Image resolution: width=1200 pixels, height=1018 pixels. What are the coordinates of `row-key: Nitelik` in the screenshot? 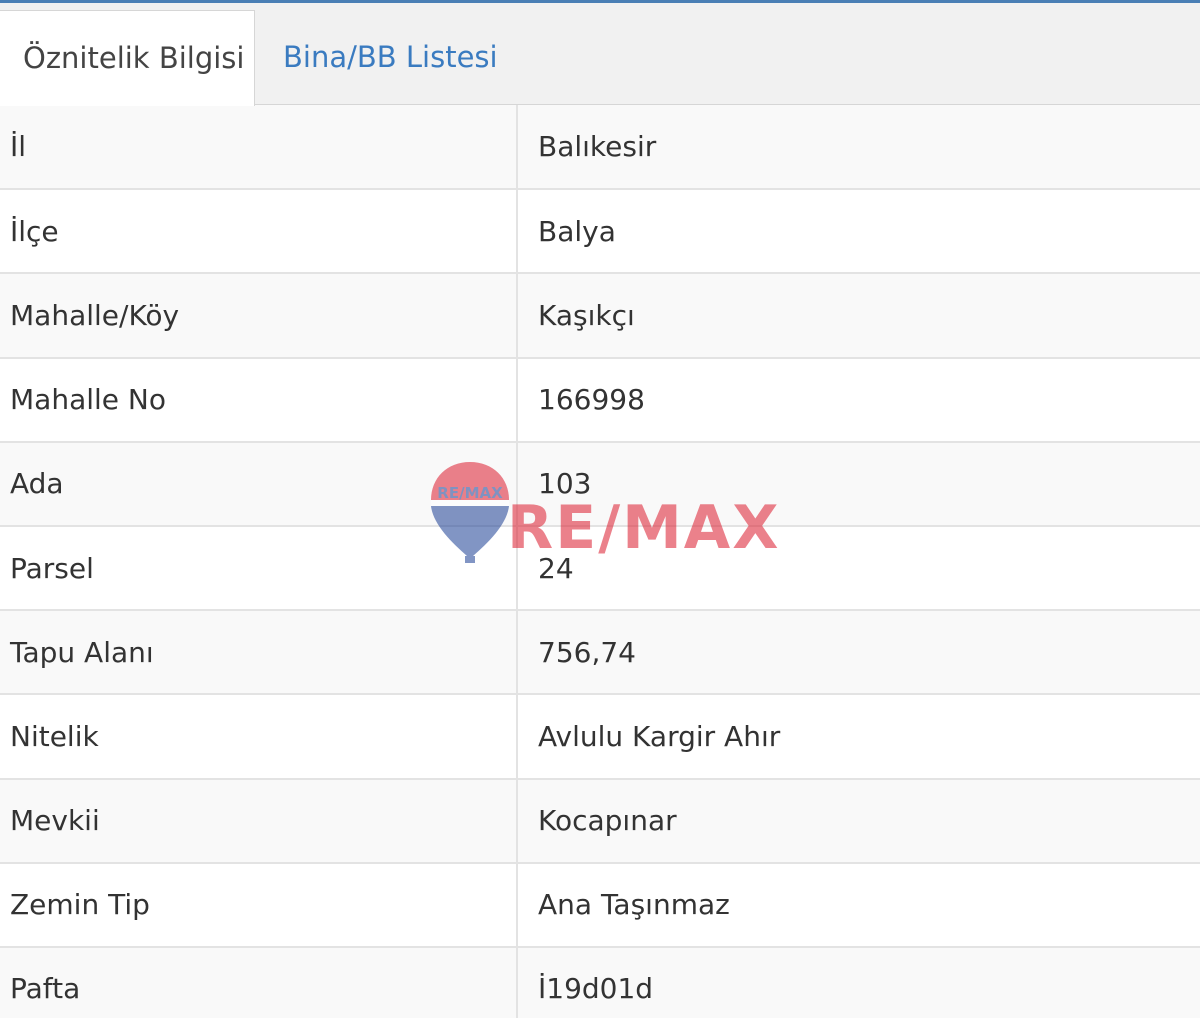 It's located at (259, 737).